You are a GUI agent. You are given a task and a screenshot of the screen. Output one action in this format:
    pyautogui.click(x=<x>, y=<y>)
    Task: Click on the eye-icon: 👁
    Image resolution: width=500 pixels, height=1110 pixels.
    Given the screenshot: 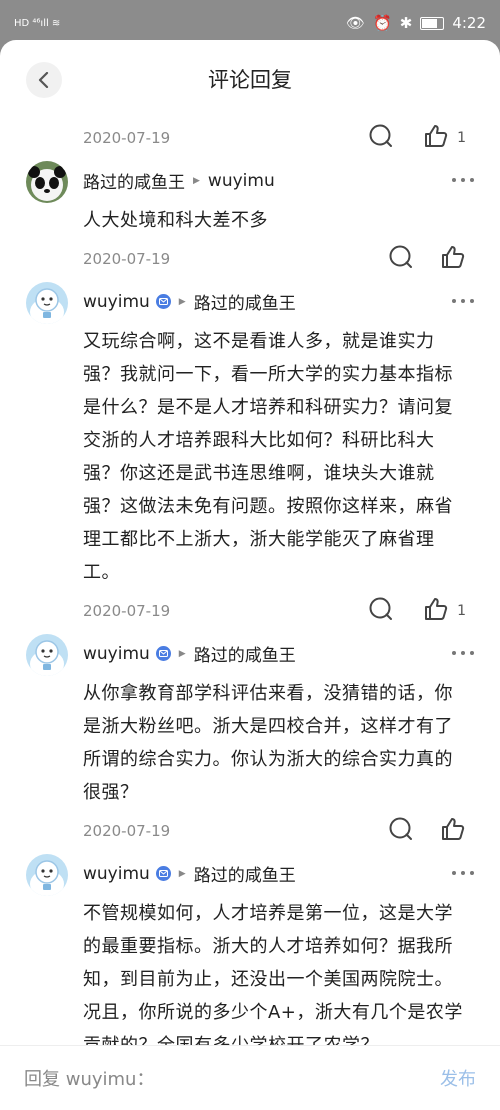 What is the action you would take?
    pyautogui.click(x=356, y=23)
    